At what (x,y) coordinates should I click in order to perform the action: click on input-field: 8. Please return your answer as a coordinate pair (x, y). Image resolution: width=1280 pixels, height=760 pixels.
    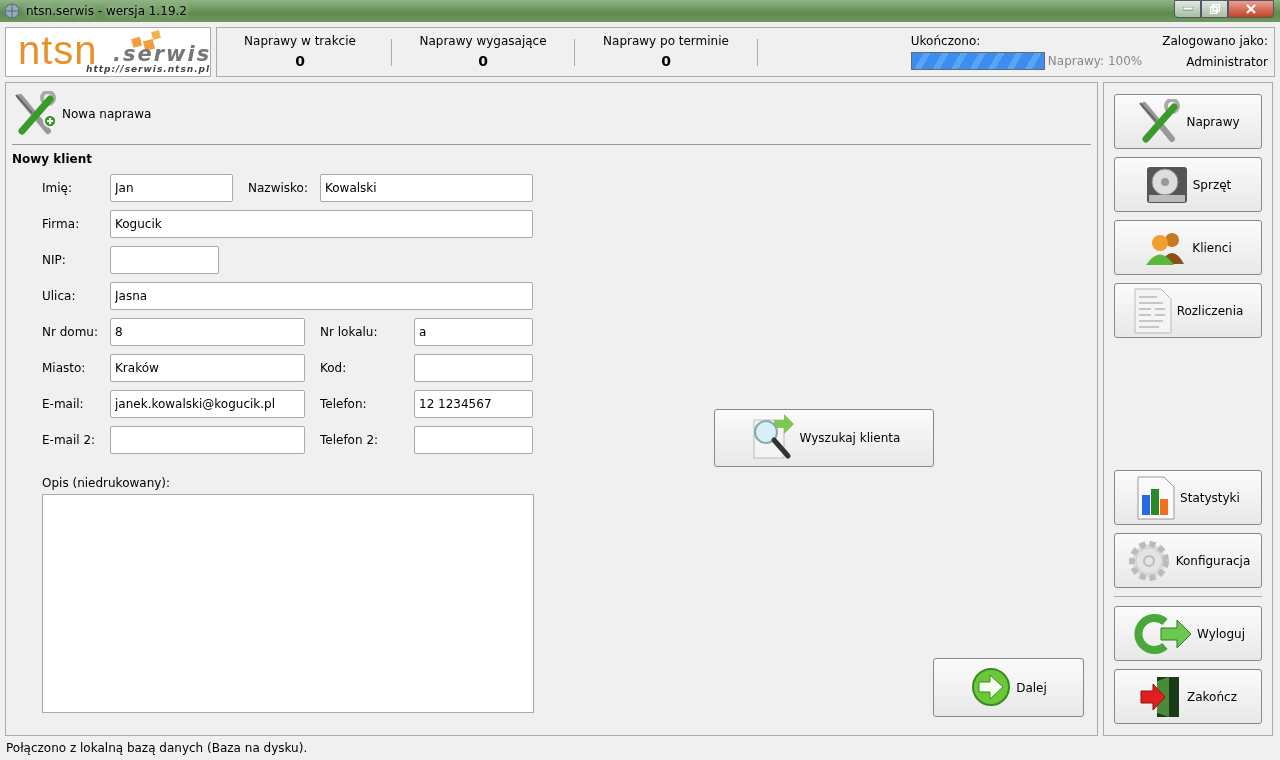
    Looking at the image, I should click on (207, 332).